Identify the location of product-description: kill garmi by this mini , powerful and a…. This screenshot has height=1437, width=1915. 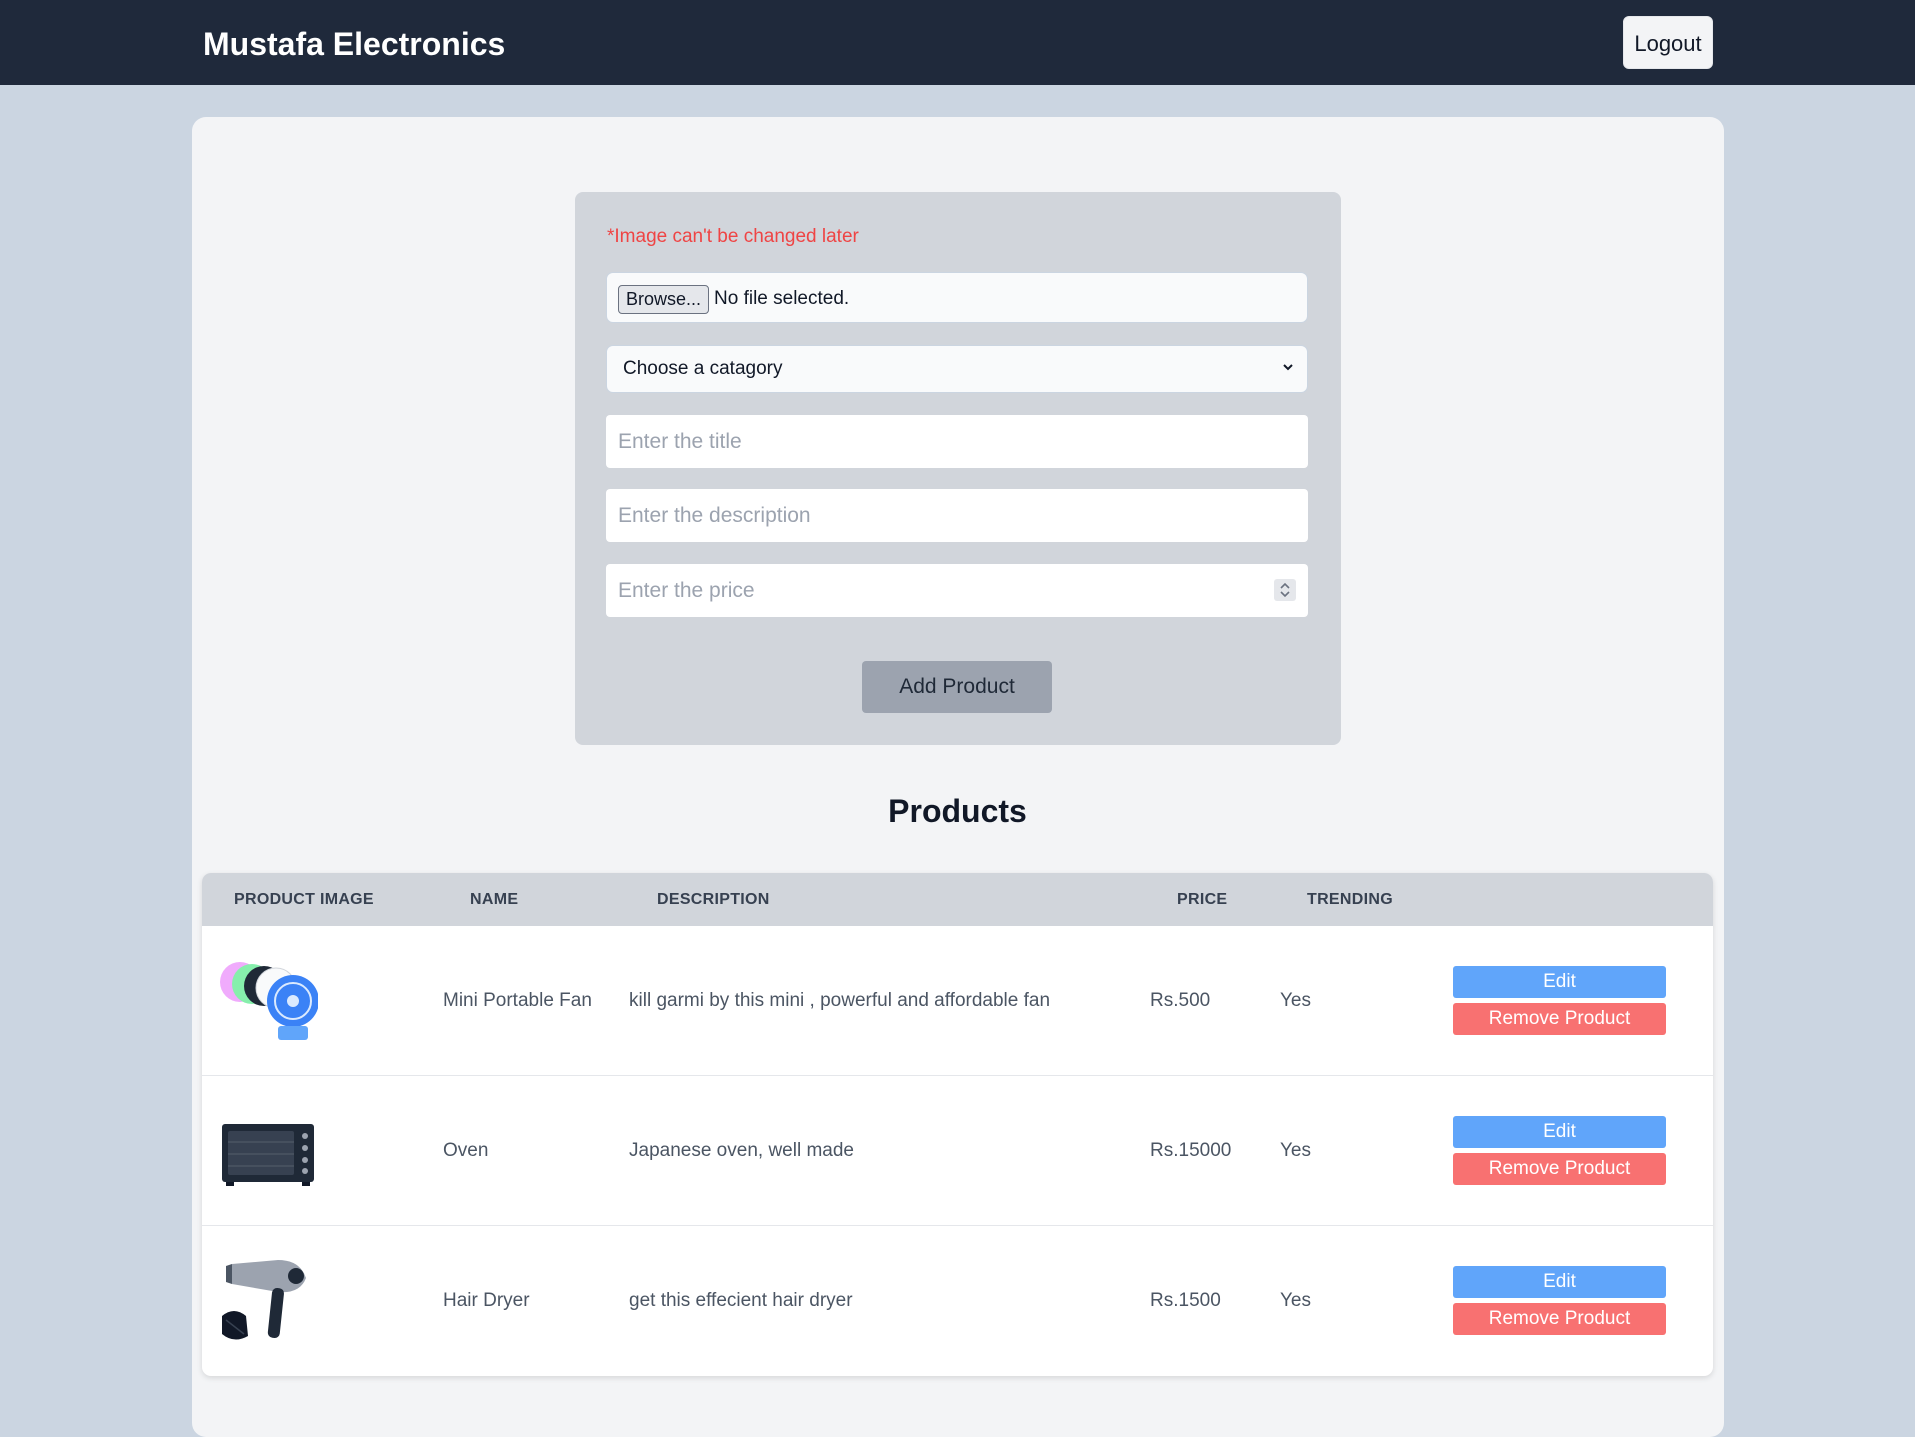
(840, 1000).